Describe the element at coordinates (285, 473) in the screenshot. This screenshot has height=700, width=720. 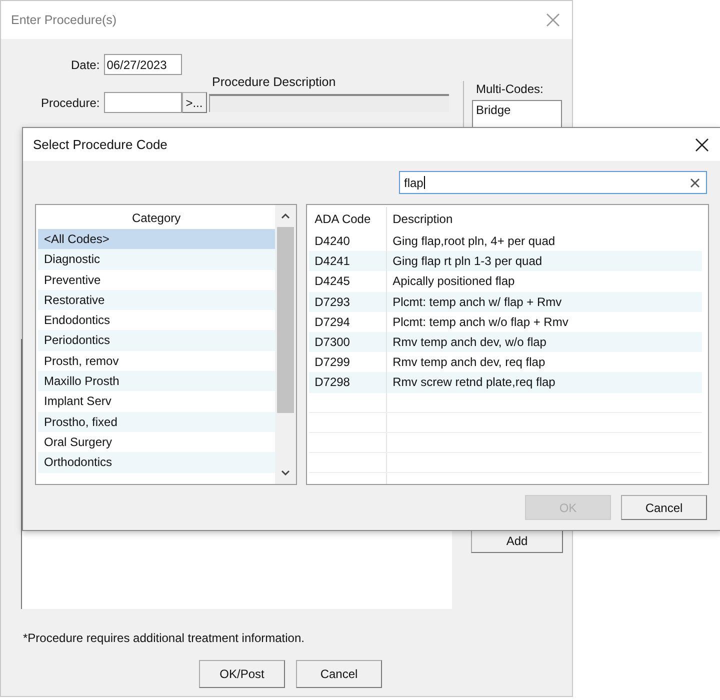
I see `scroll-down-icon` at that location.